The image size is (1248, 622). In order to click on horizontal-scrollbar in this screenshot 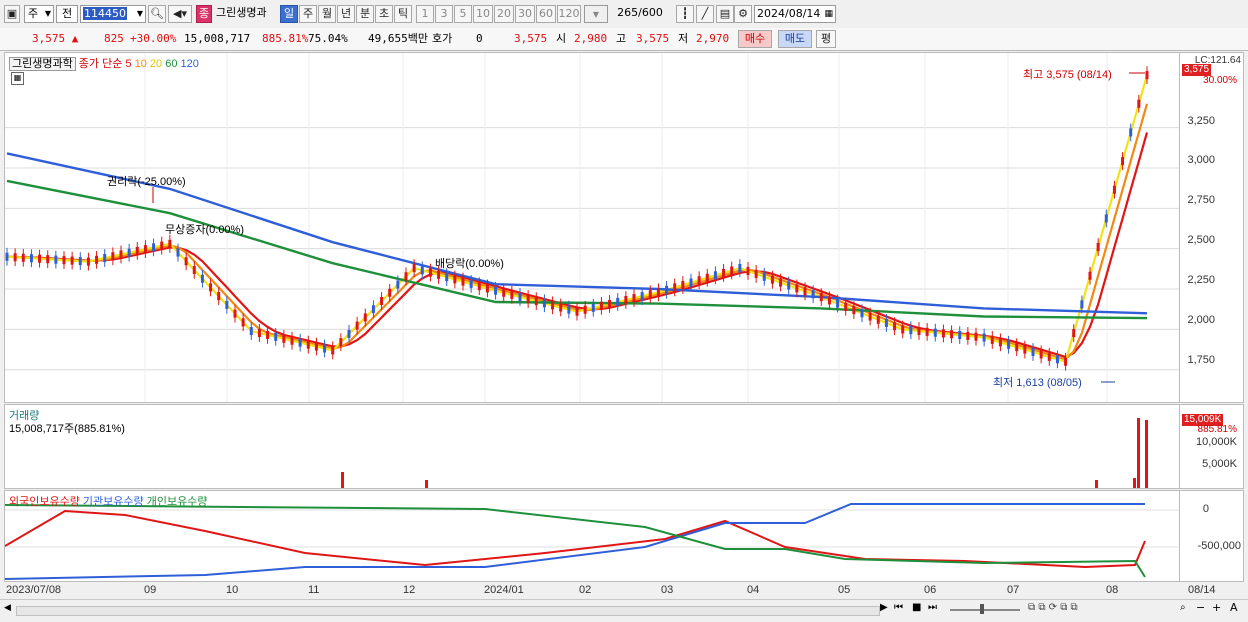, I will do `click(448, 611)`.